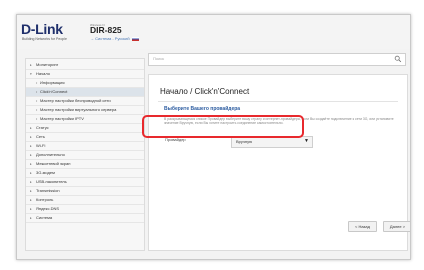 This screenshot has height=270, width=424. Describe the element at coordinates (85, 74) in the screenshot. I see `sidebar-item-start: ▾ Начало` at that location.